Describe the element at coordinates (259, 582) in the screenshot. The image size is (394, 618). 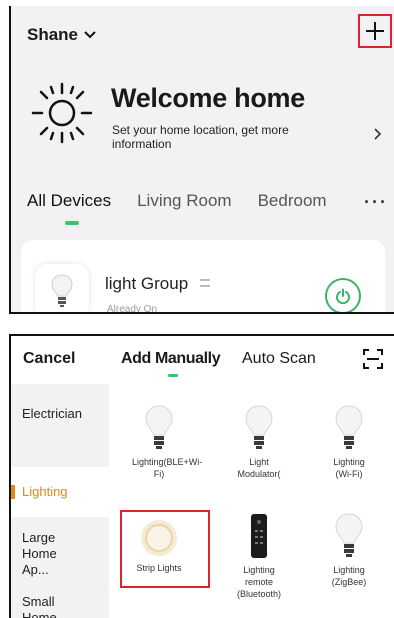
I see `device-type-label: Lighting remote (Bluetooth)` at that location.